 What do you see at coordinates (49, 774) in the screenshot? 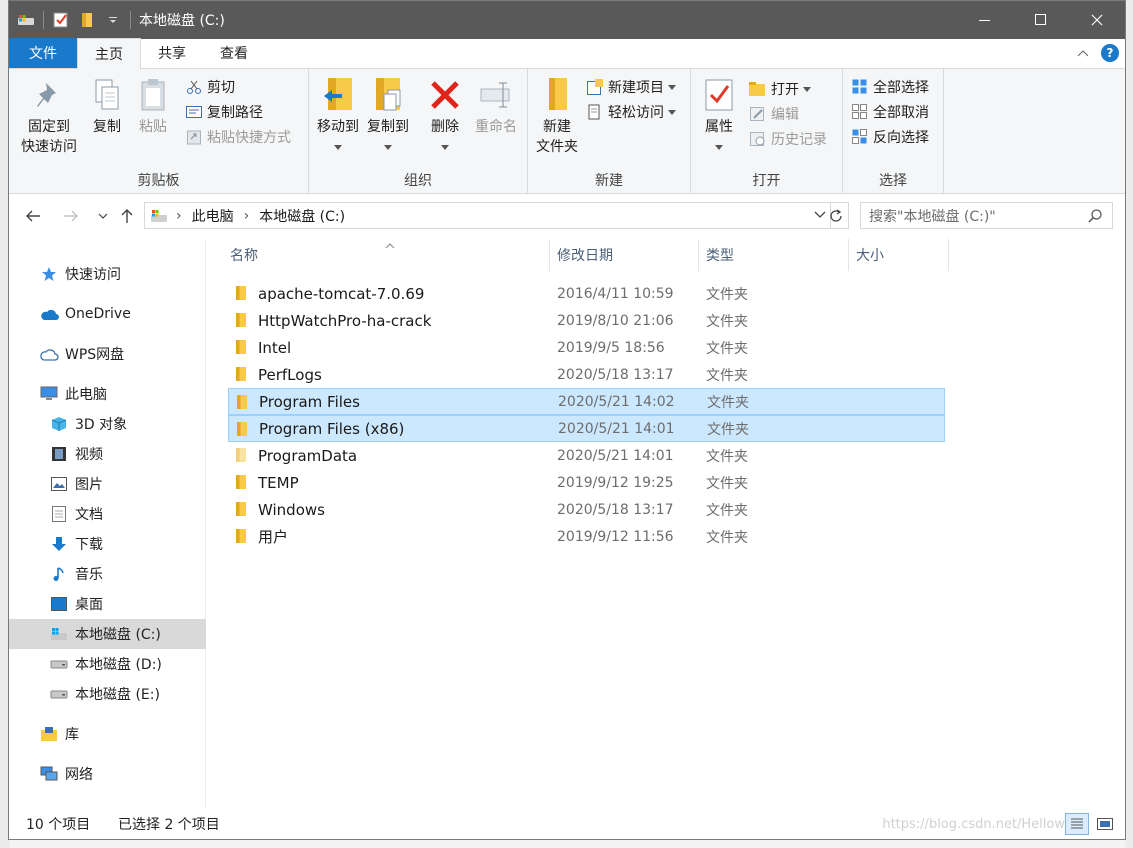
I see `network-icon` at bounding box center [49, 774].